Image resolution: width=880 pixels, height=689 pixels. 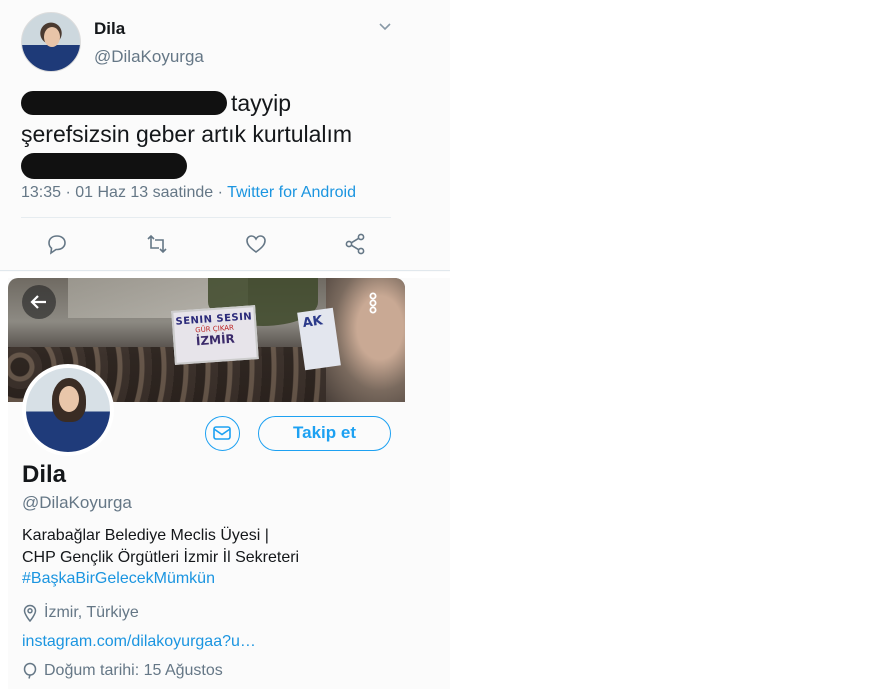 What do you see at coordinates (215, 335) in the screenshot?
I see `banner-protest-sign: SENIN SESIN GÜR ÇIKAR İZMİR` at bounding box center [215, 335].